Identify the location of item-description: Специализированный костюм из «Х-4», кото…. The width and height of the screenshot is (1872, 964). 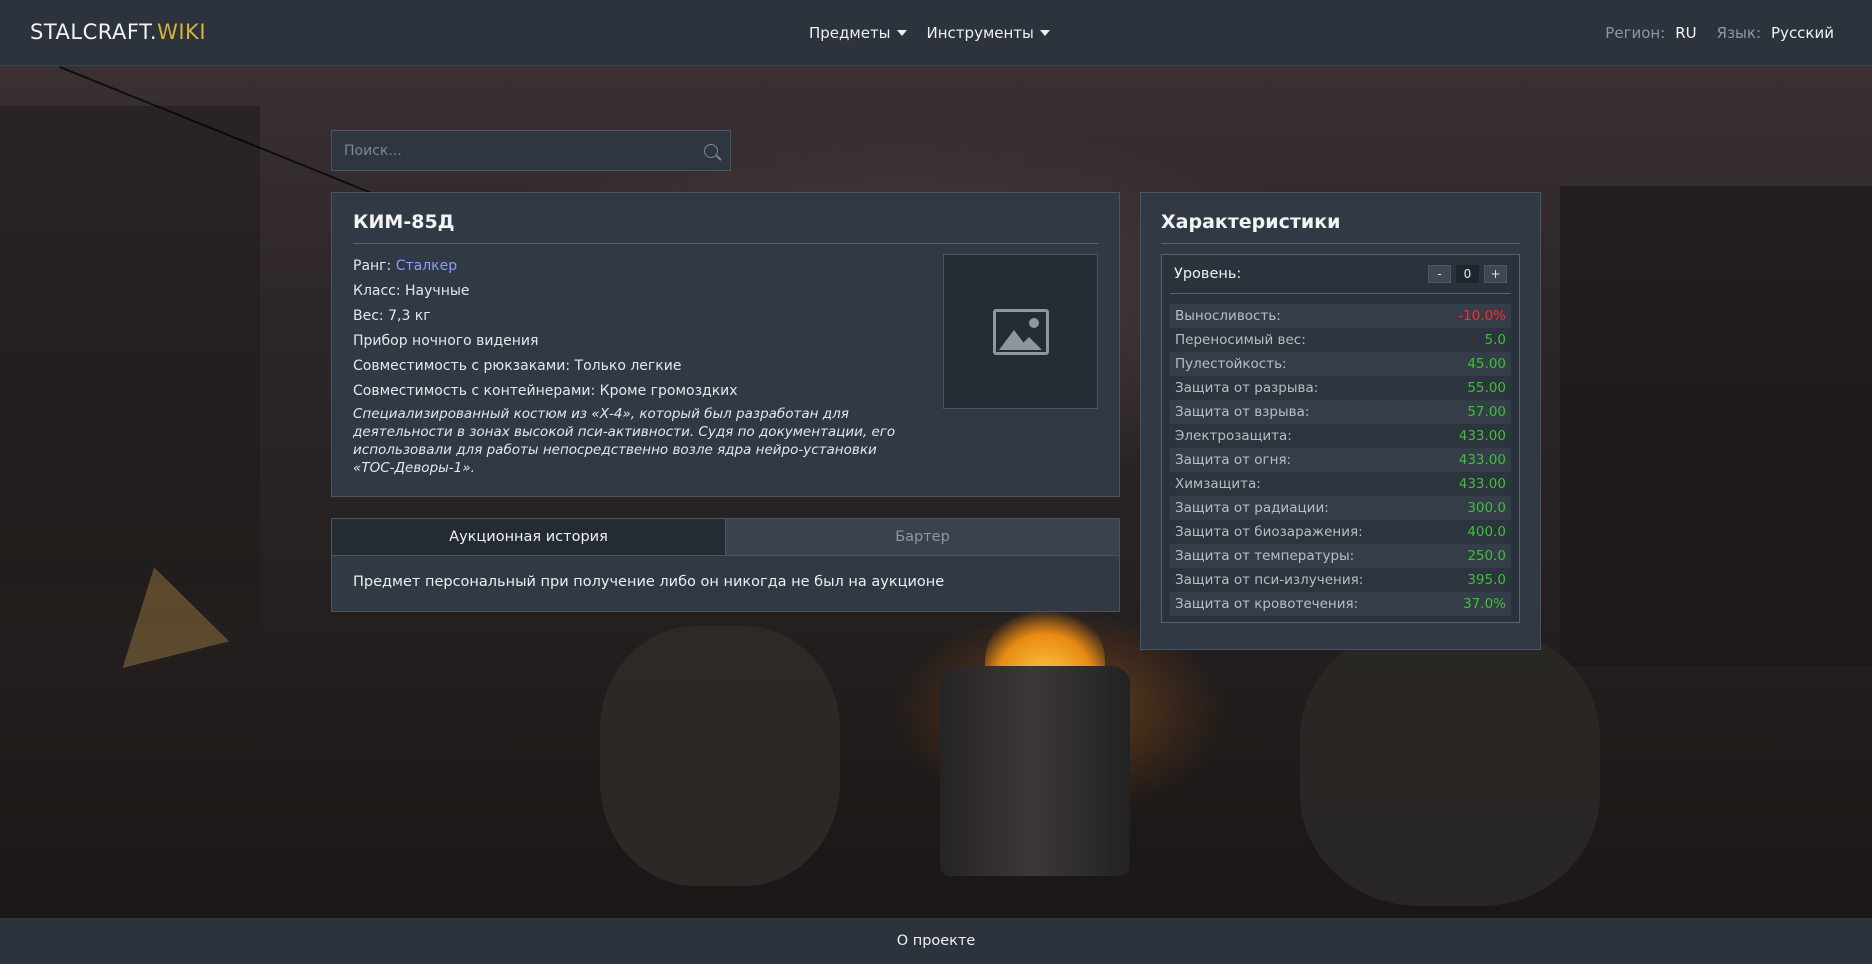
(624, 441).